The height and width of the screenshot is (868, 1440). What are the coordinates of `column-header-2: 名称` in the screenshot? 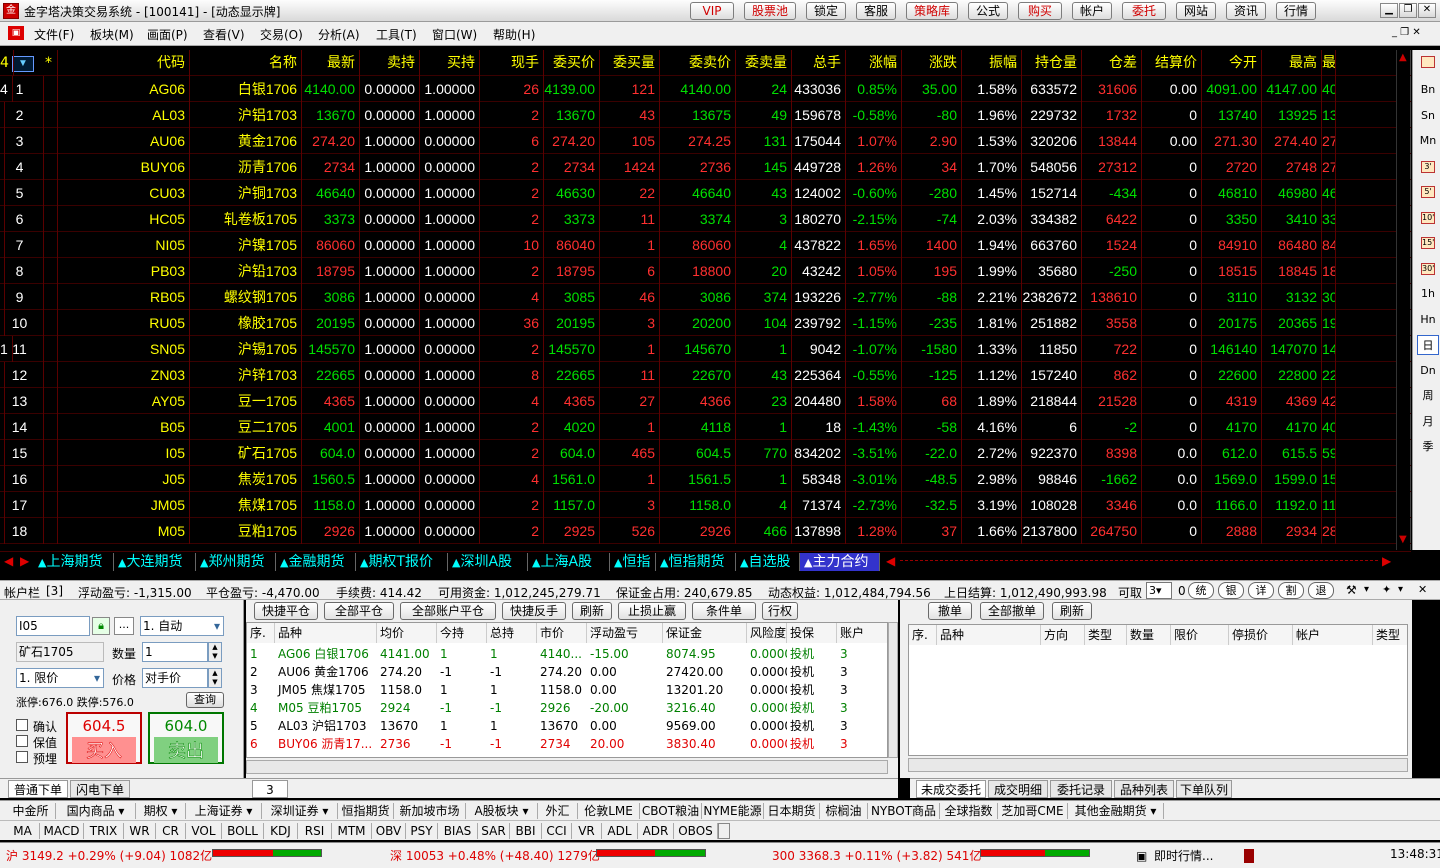 It's located at (246, 63).